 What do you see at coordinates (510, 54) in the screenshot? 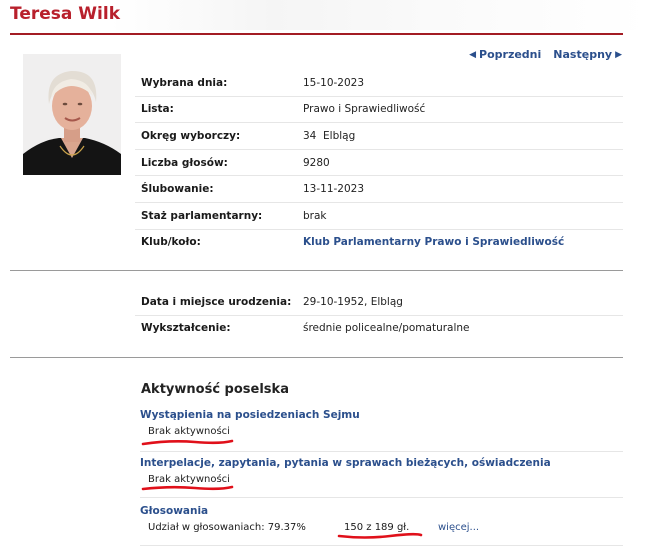
I see `previous-label: Poprzedni` at bounding box center [510, 54].